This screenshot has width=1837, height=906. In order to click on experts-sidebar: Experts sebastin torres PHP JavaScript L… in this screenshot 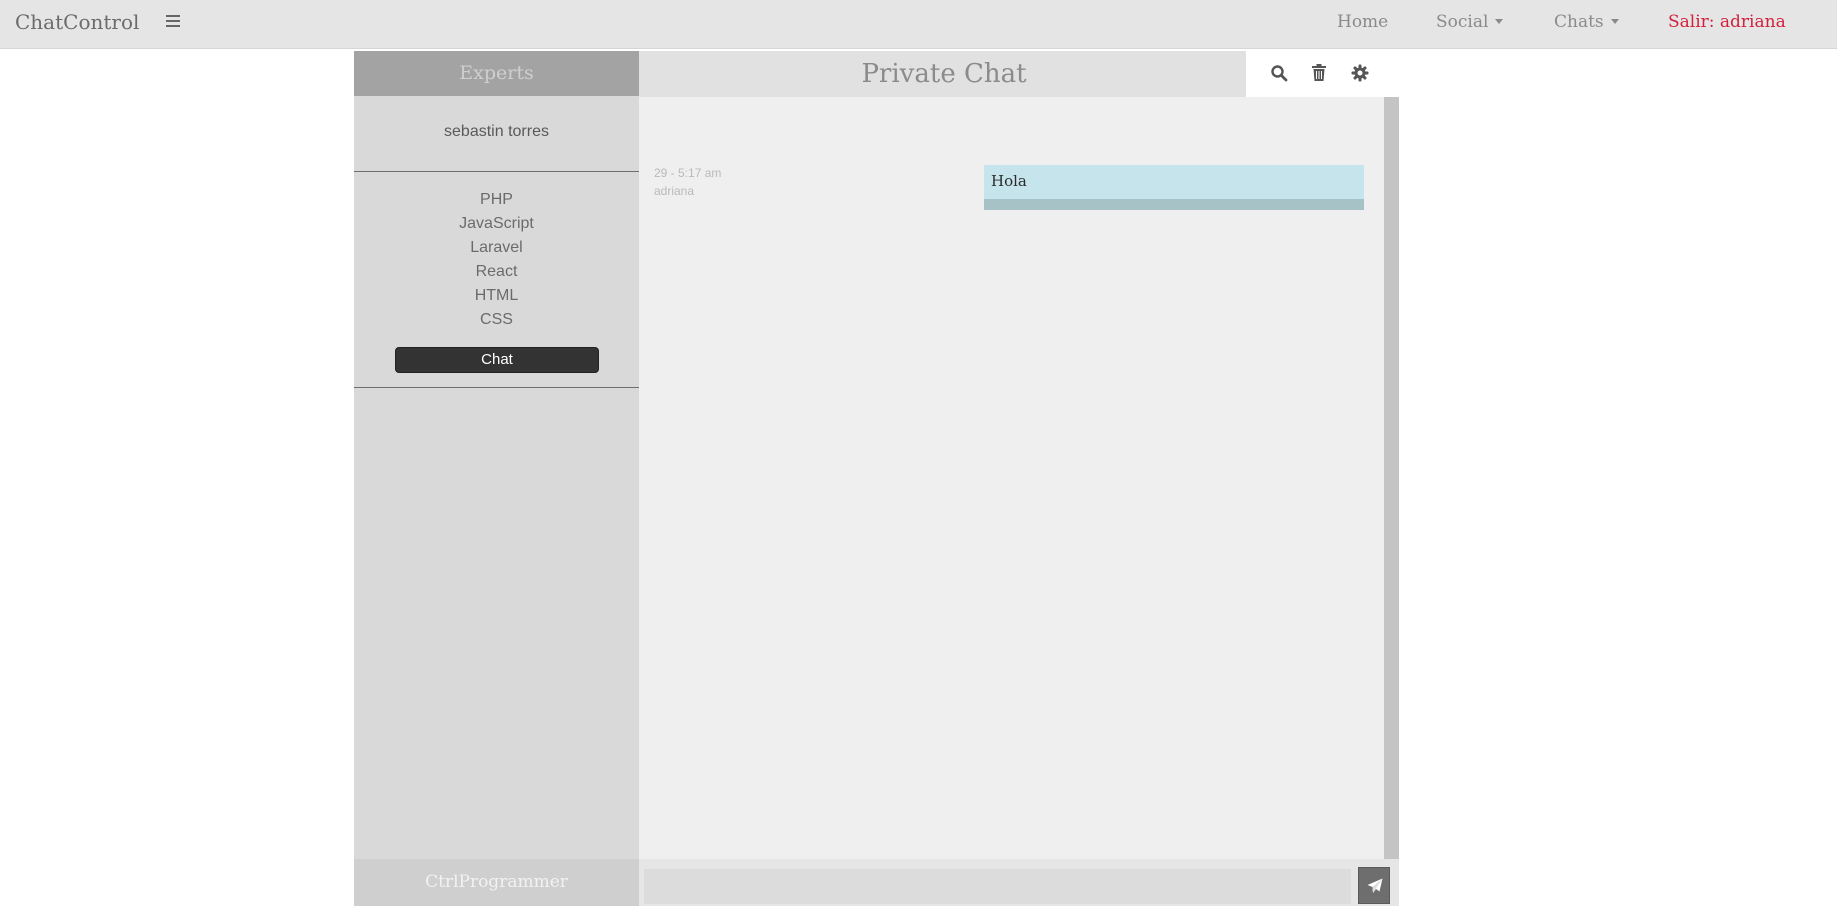, I will do `click(496, 478)`.